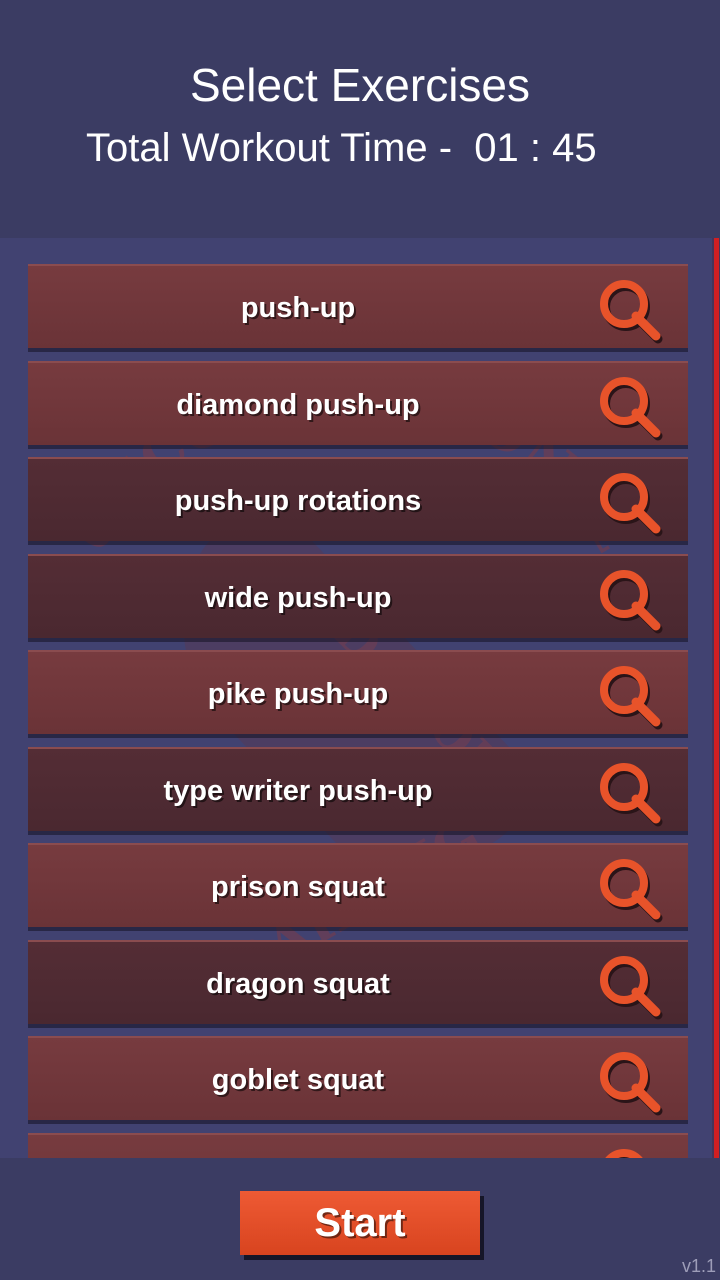 The height and width of the screenshot is (1280, 720). I want to click on exercise-row: push-up rotations, so click(358, 499).